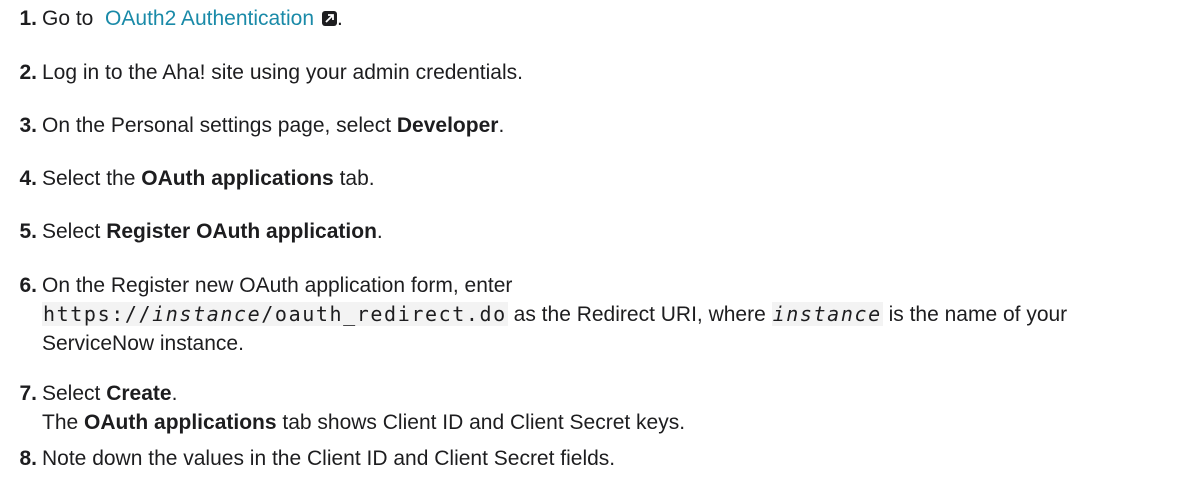  Describe the element at coordinates (275, 314) in the screenshot. I see `redirect-uri-code: https://instance/oauth_redirect.do` at that location.